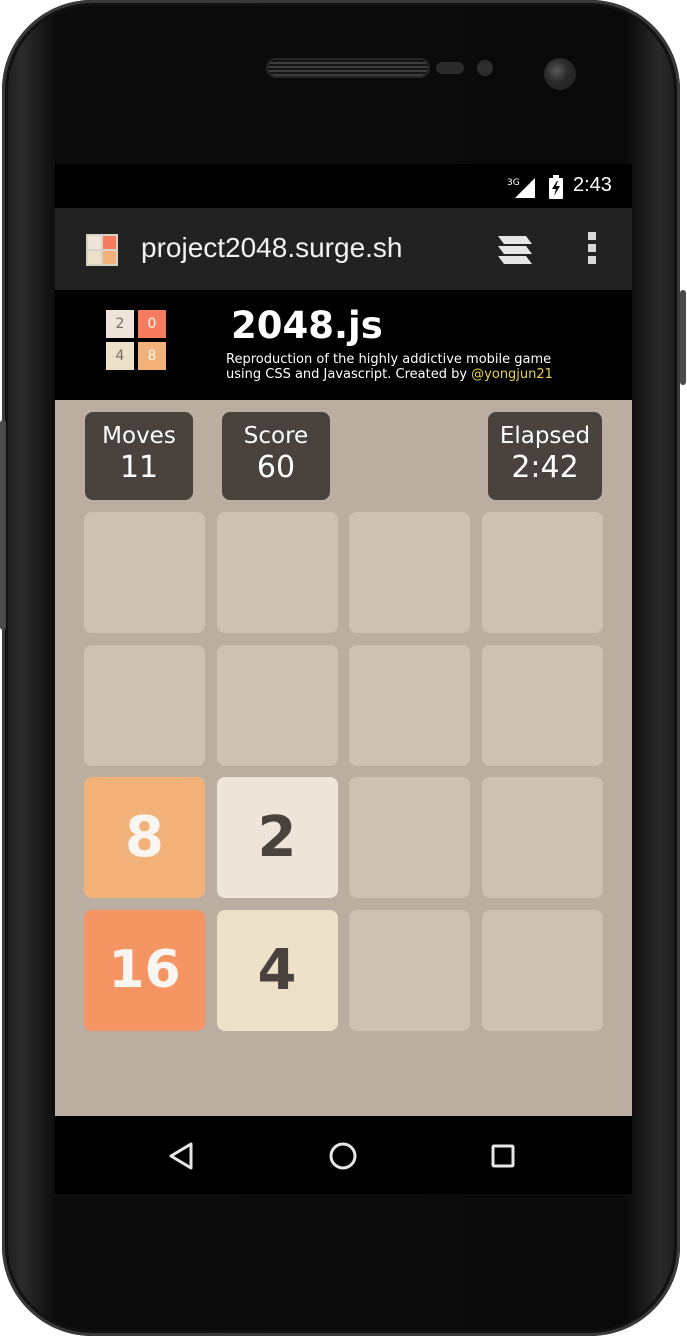 This screenshot has height=1341, width=687. What do you see at coordinates (139, 467) in the screenshot?
I see `moves-value: 11` at bounding box center [139, 467].